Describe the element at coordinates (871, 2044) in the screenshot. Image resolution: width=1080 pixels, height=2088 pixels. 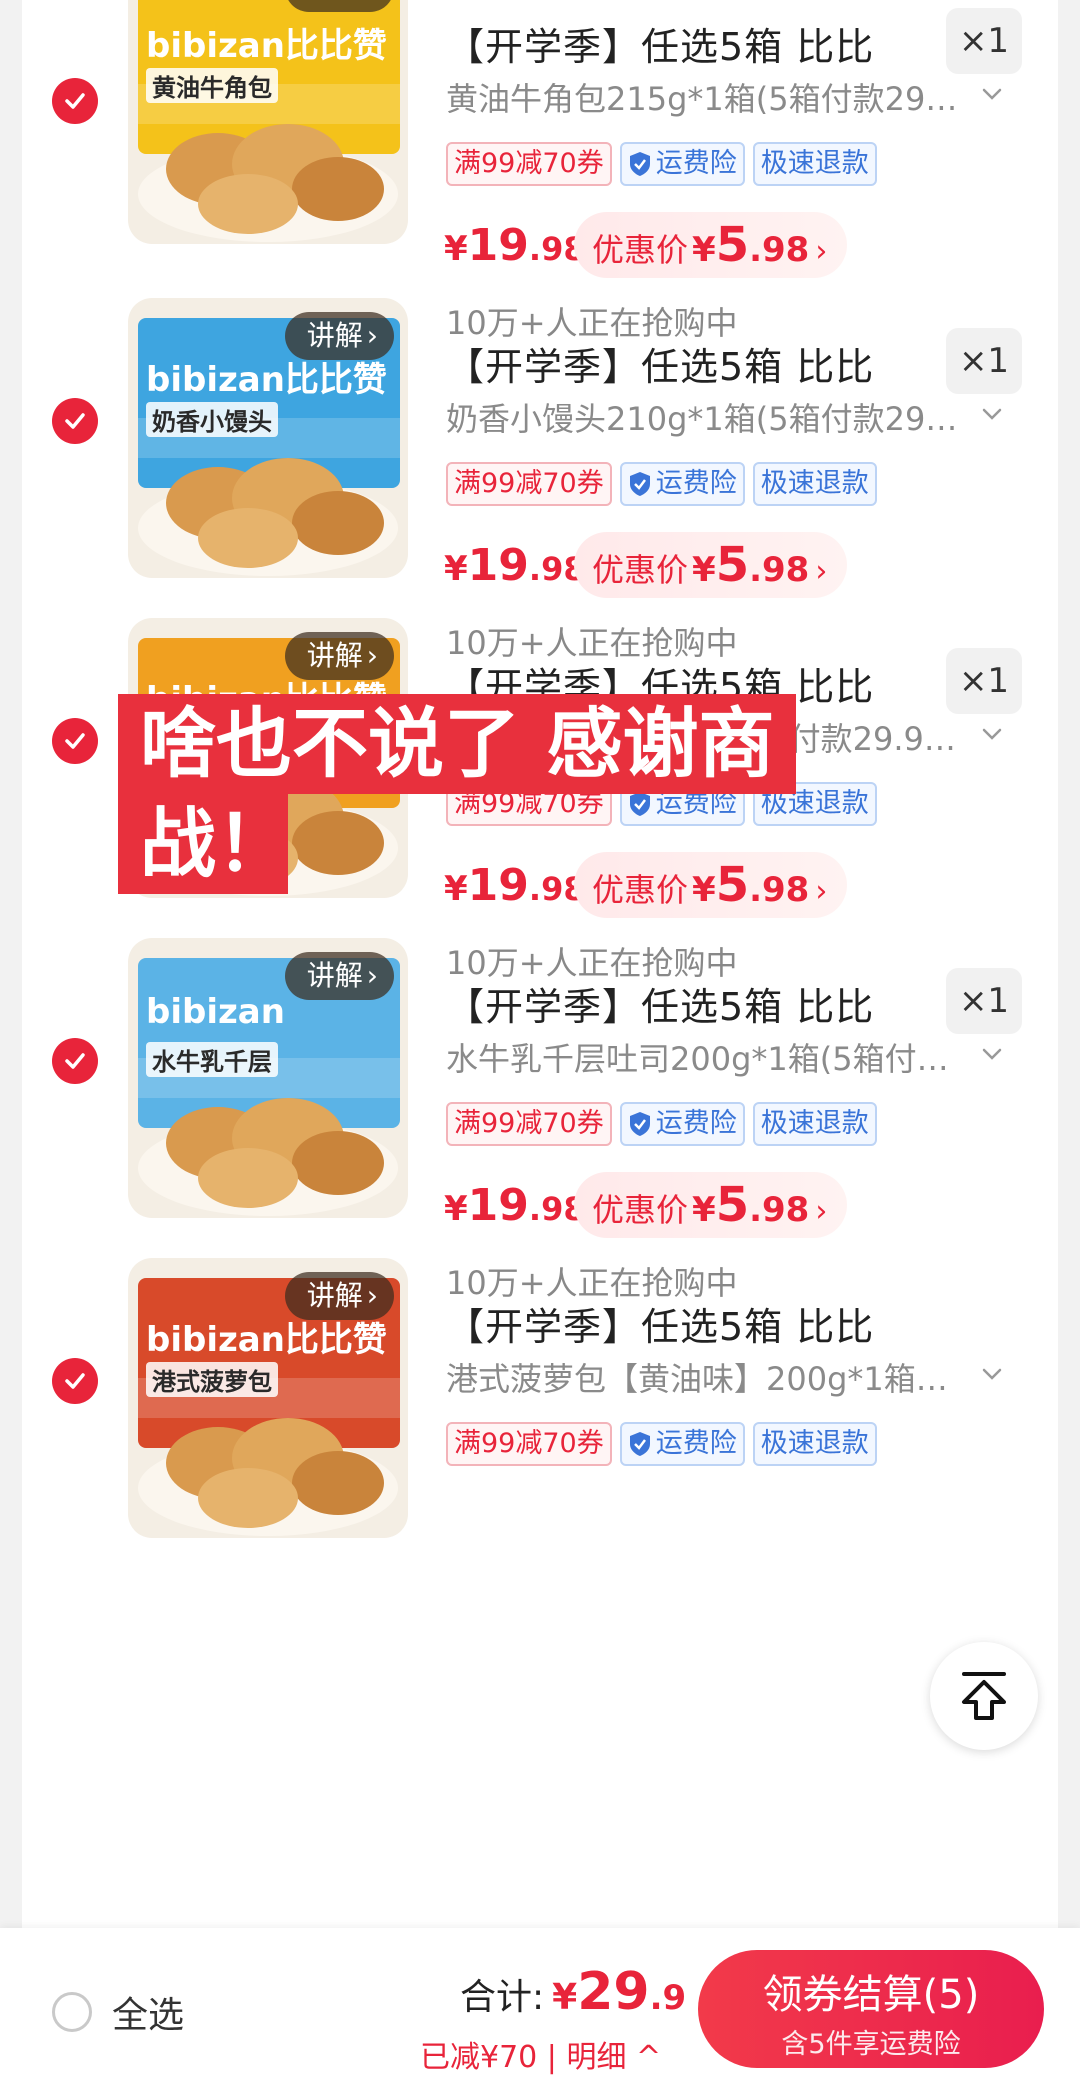
I see `checkout-sublabel: 含5件享运费险` at that location.